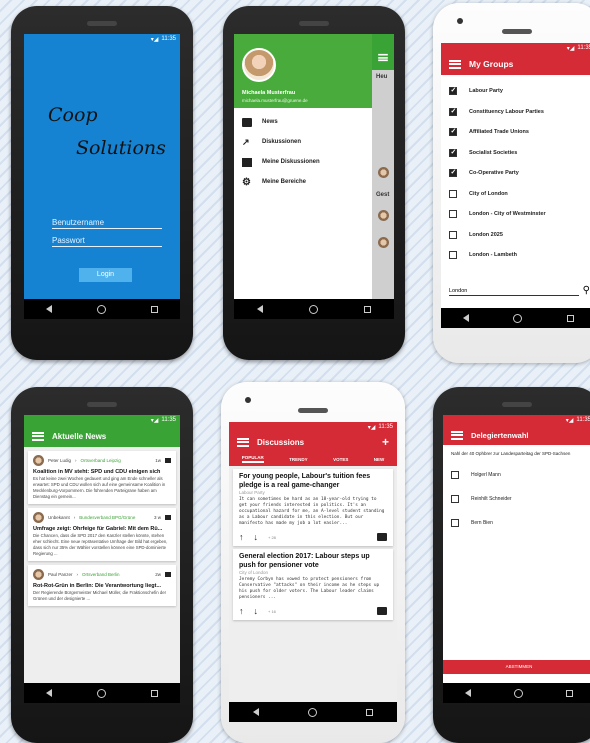  Describe the element at coordinates (515, 112) in the screenshot. I see `group-item: Constituency Labour Parties` at that location.